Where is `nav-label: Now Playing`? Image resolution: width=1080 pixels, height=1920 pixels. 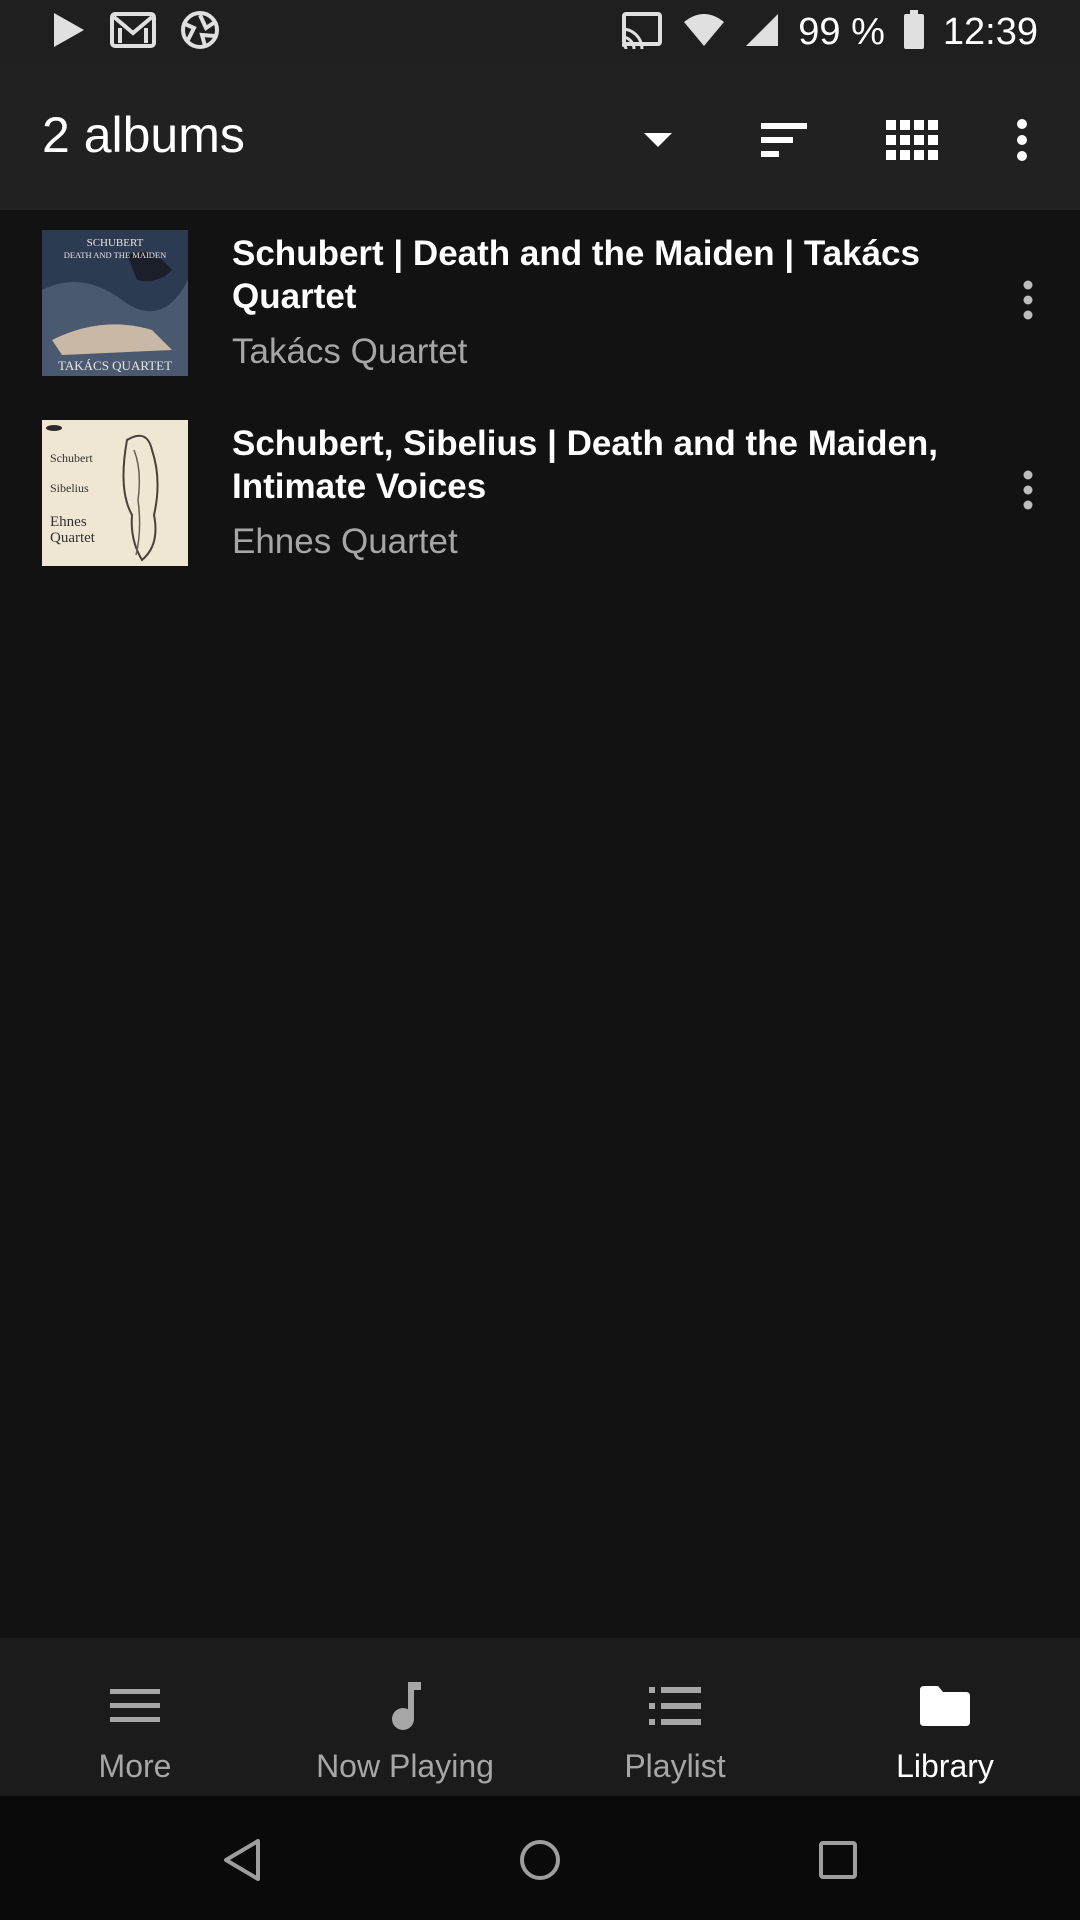 nav-label: Now Playing is located at coordinates (405, 1766).